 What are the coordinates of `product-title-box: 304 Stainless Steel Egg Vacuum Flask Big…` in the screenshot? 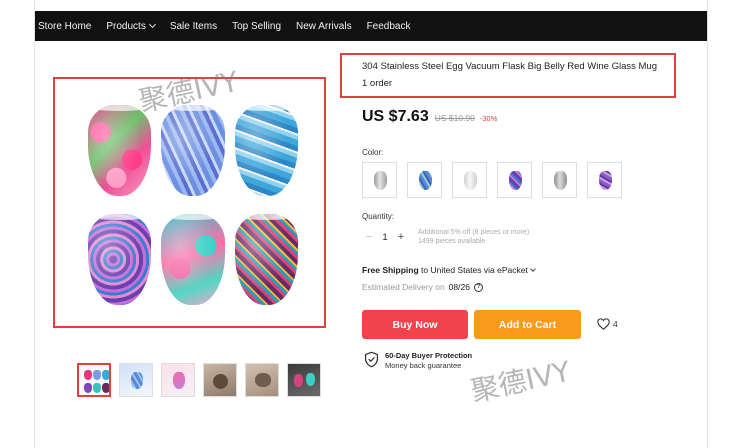 It's located at (508, 75).